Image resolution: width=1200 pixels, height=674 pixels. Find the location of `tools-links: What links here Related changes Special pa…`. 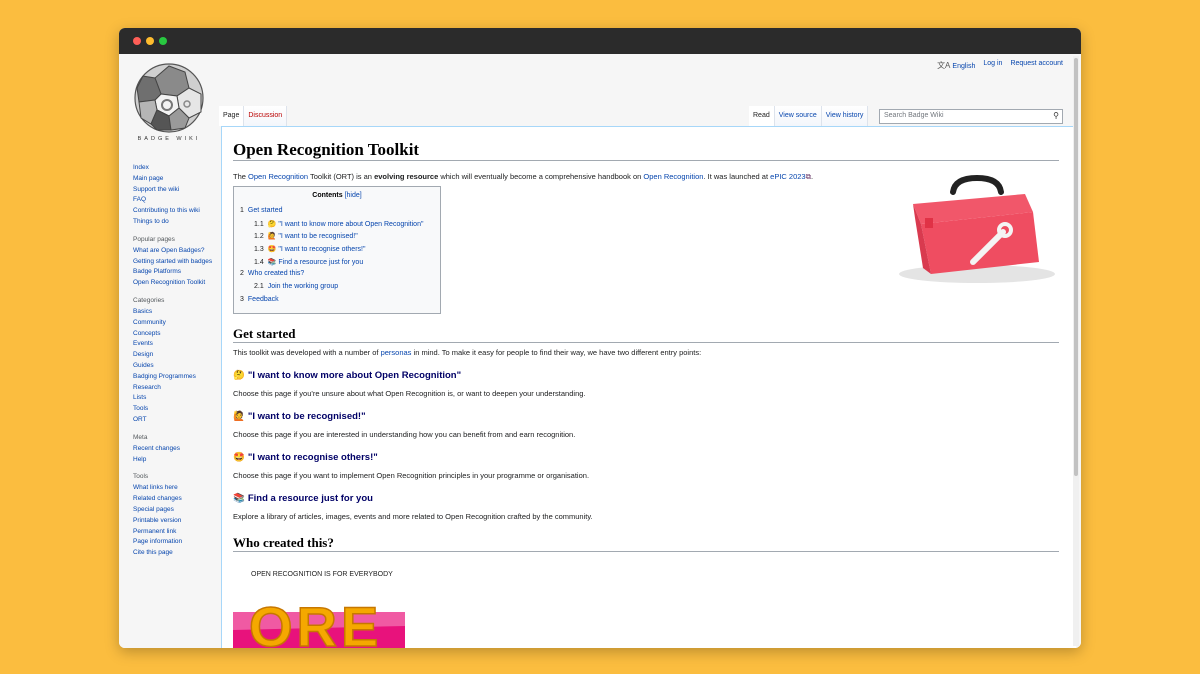

tools-links: What links here Related changes Special pa… is located at coordinates (173, 520).